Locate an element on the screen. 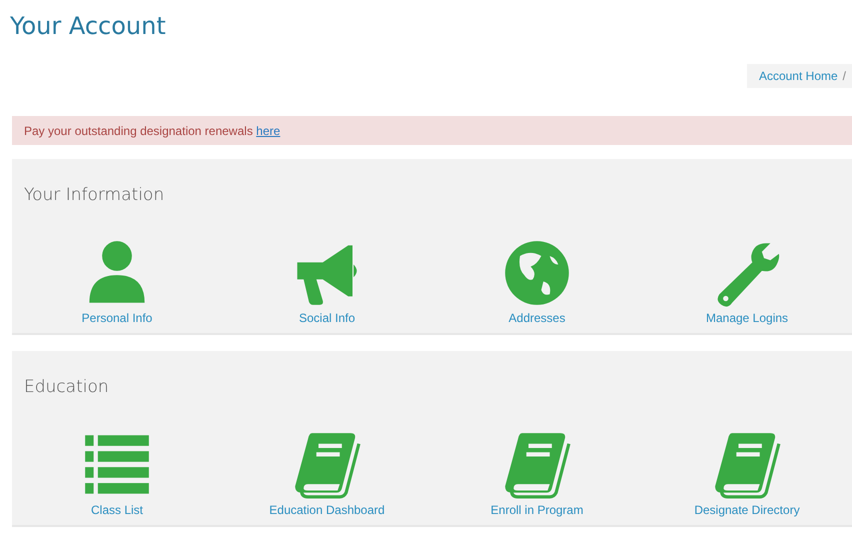 Image resolution: width=852 pixels, height=533 pixels. globe-icon is located at coordinates (537, 273).